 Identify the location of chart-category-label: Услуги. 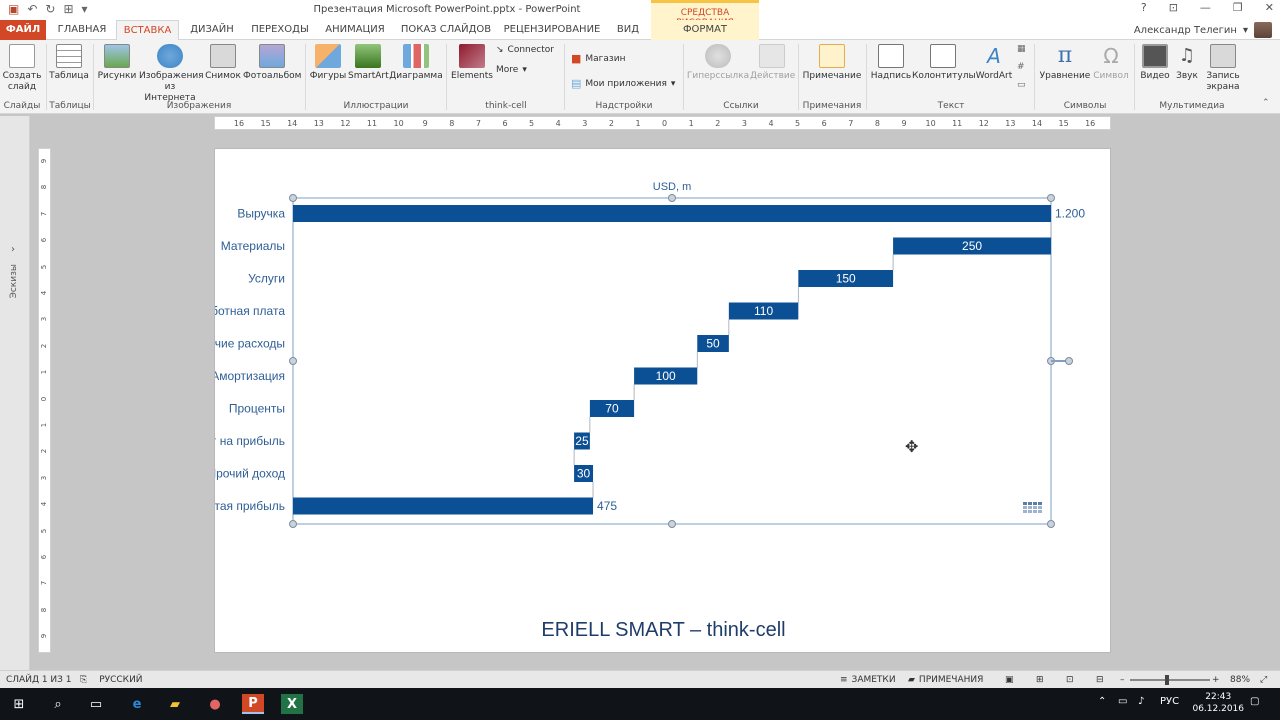
(266, 279).